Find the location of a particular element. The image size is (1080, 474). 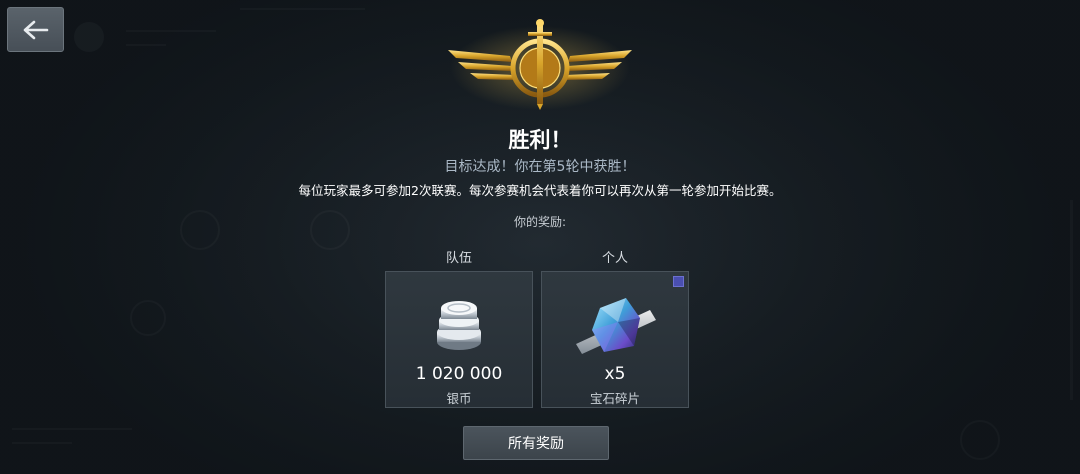

rarity-badge is located at coordinates (678, 281).